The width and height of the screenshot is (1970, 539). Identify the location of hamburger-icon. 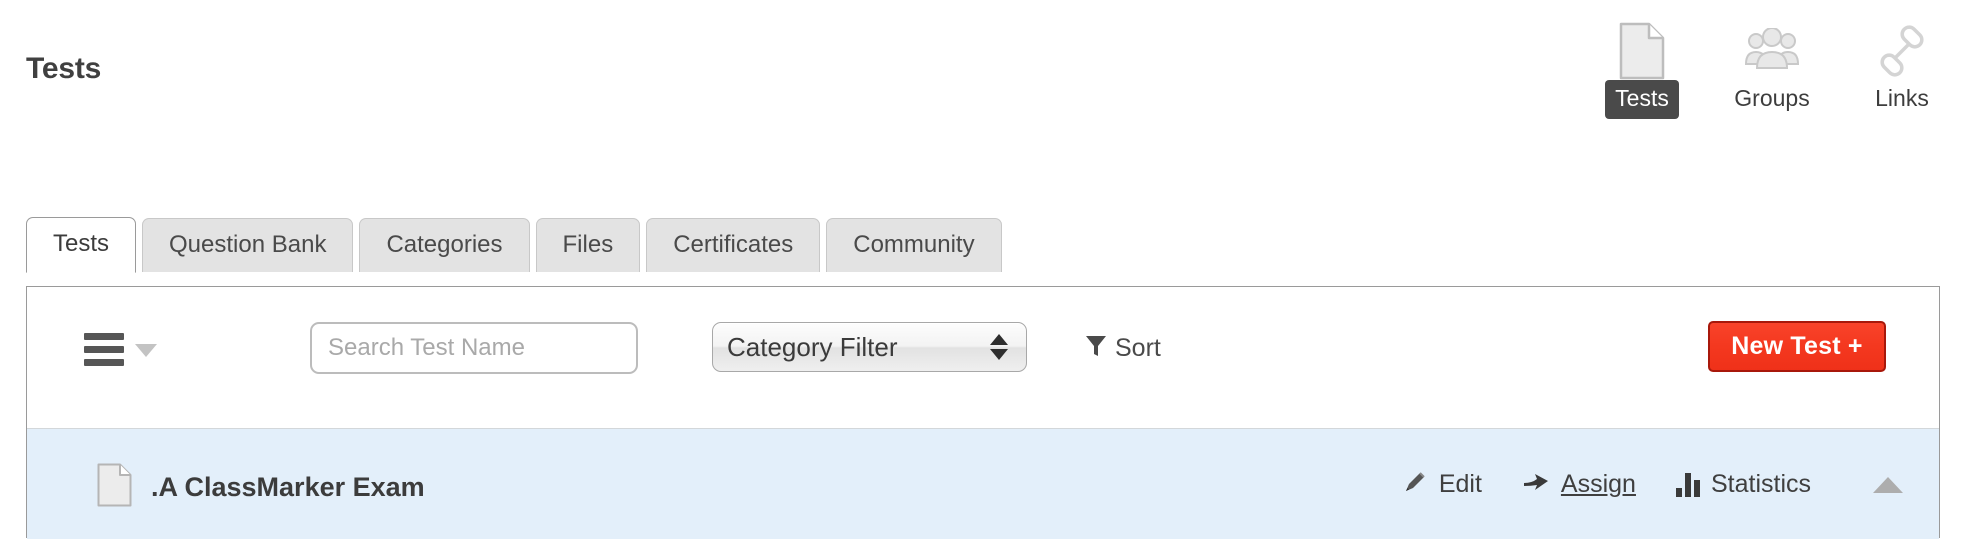
(104, 349).